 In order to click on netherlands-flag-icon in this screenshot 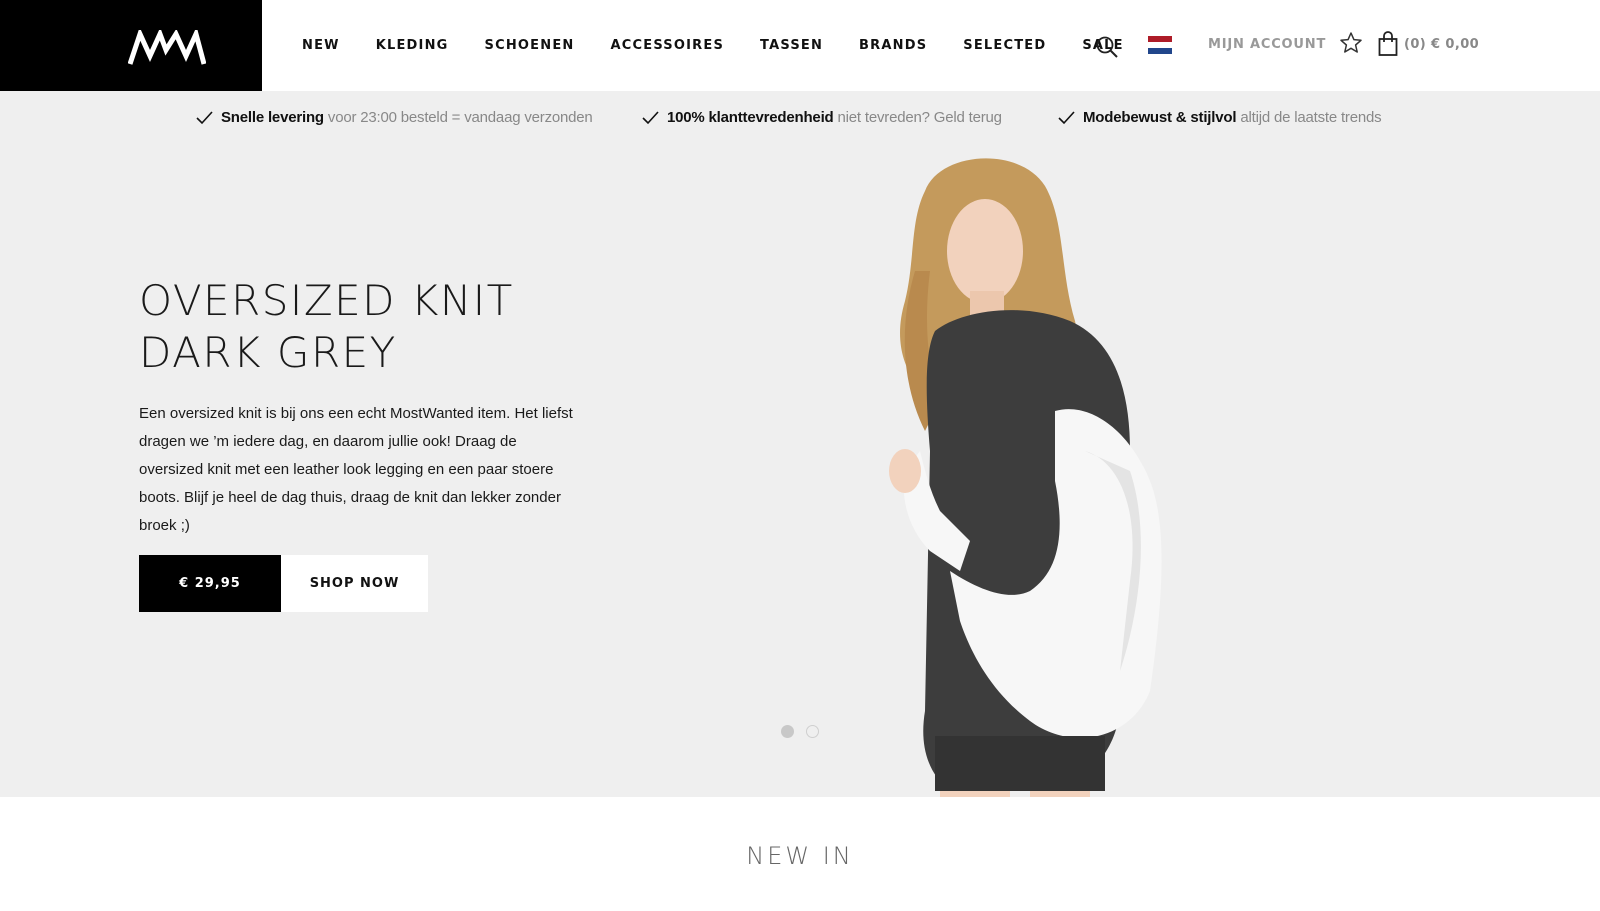, I will do `click(1160, 45)`.